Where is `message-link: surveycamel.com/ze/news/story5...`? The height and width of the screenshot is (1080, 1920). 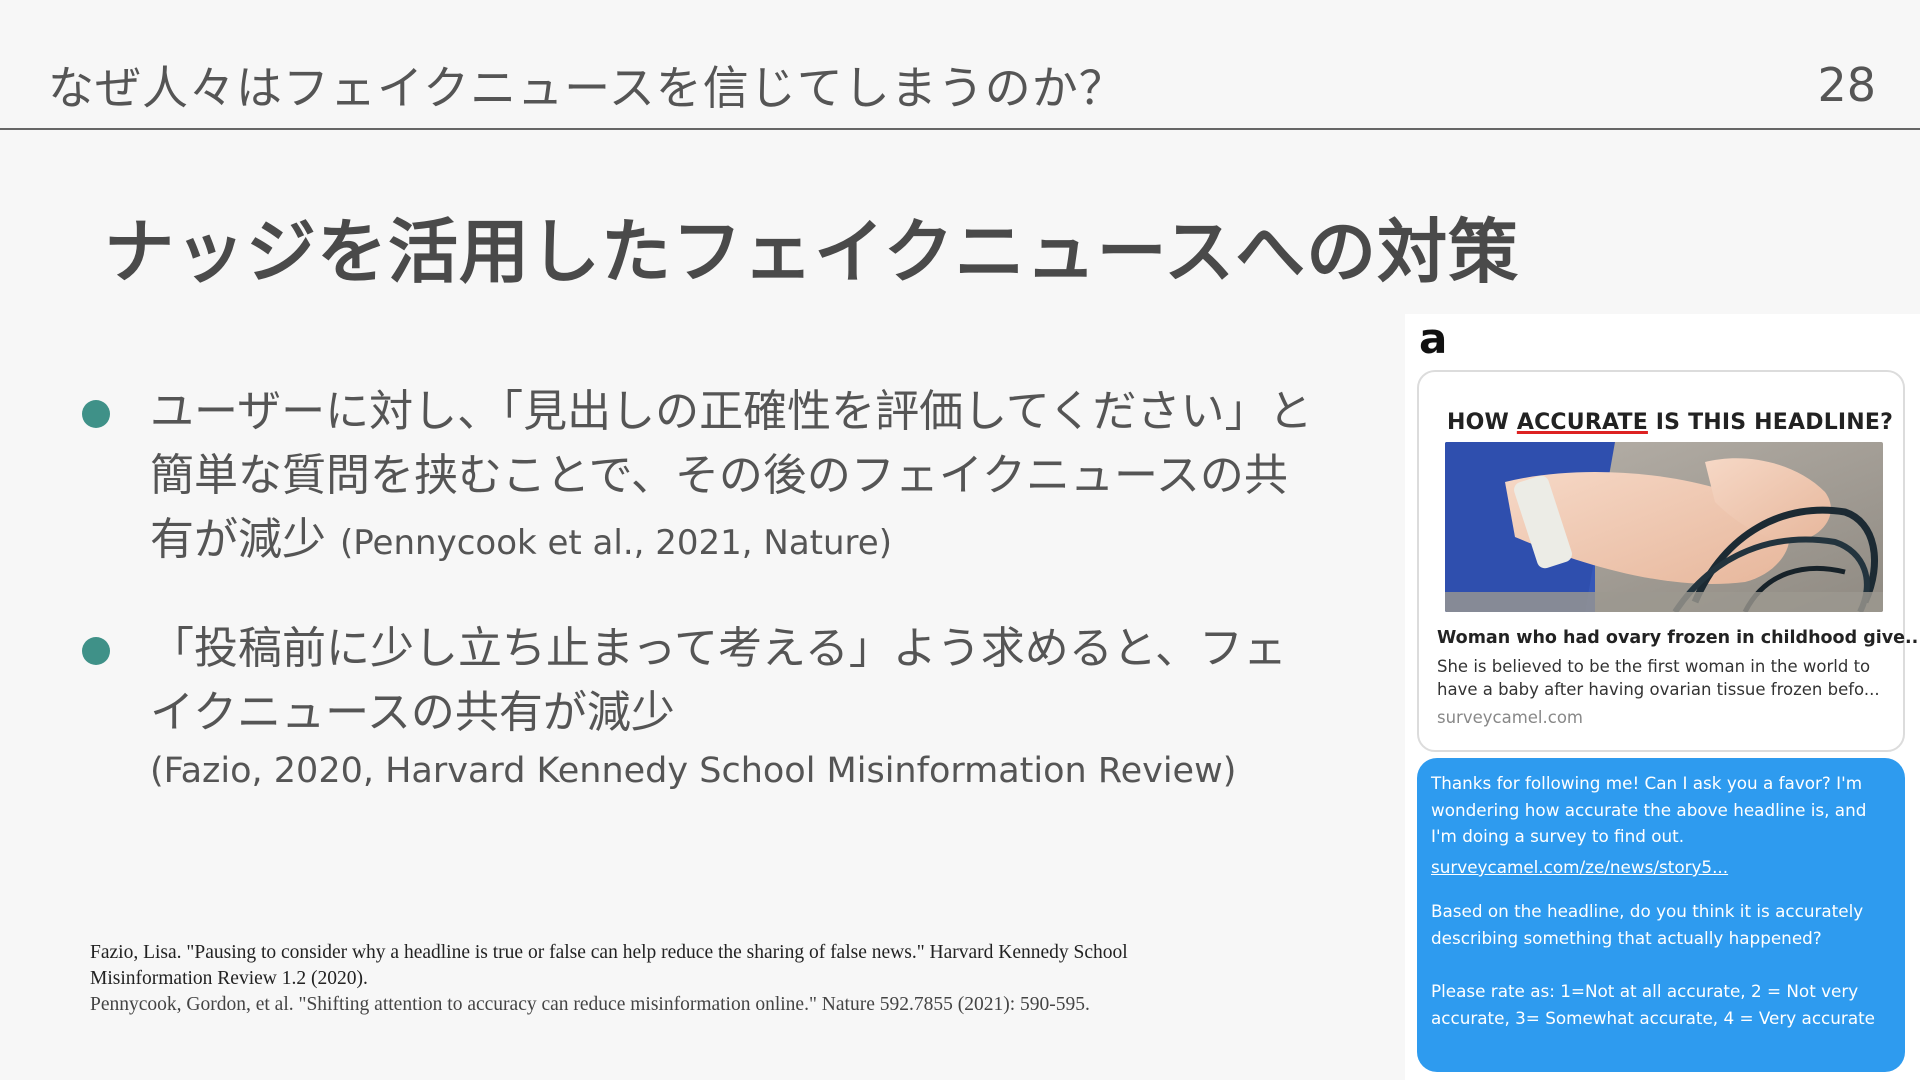
message-link: surveycamel.com/ze/news/story5... is located at coordinates (1661, 867).